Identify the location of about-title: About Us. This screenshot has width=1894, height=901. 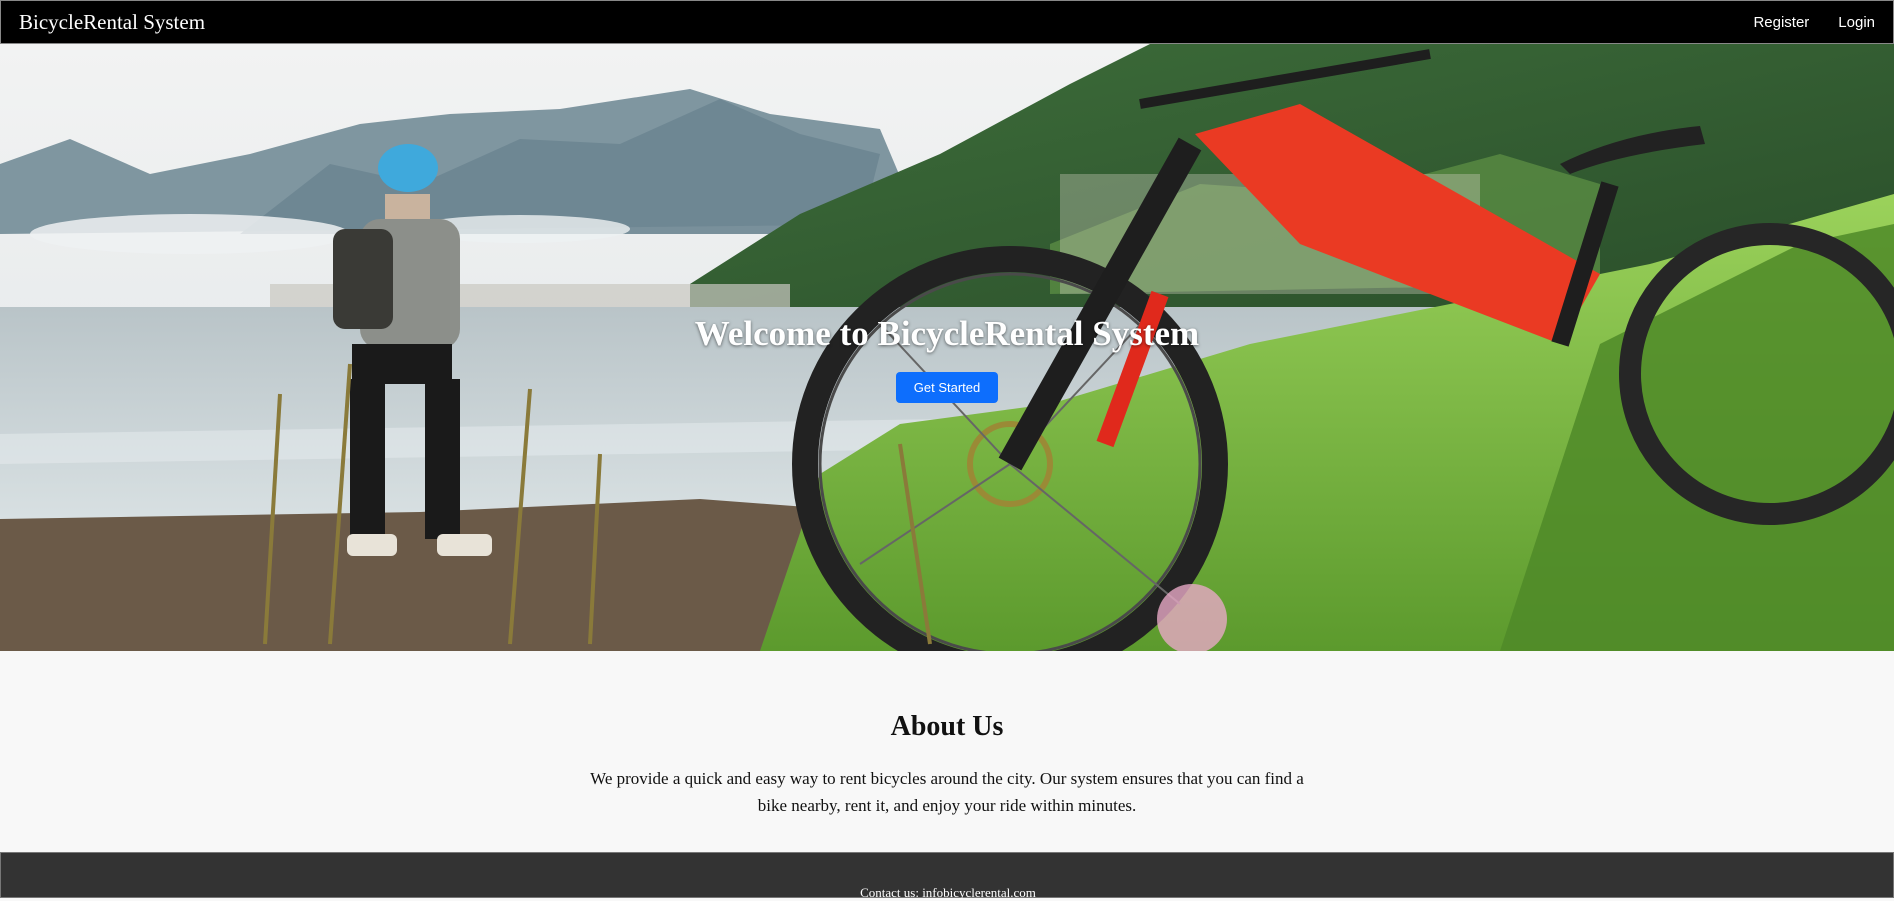
(947, 726).